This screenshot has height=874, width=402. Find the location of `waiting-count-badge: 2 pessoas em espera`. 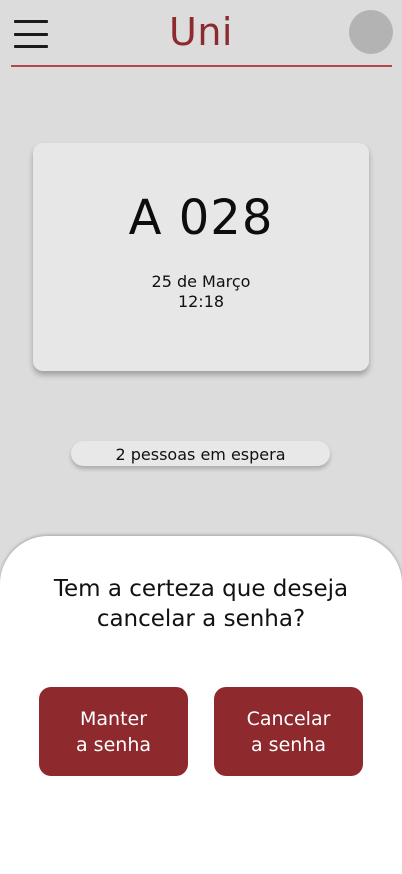

waiting-count-badge: 2 pessoas em espera is located at coordinates (200, 453).